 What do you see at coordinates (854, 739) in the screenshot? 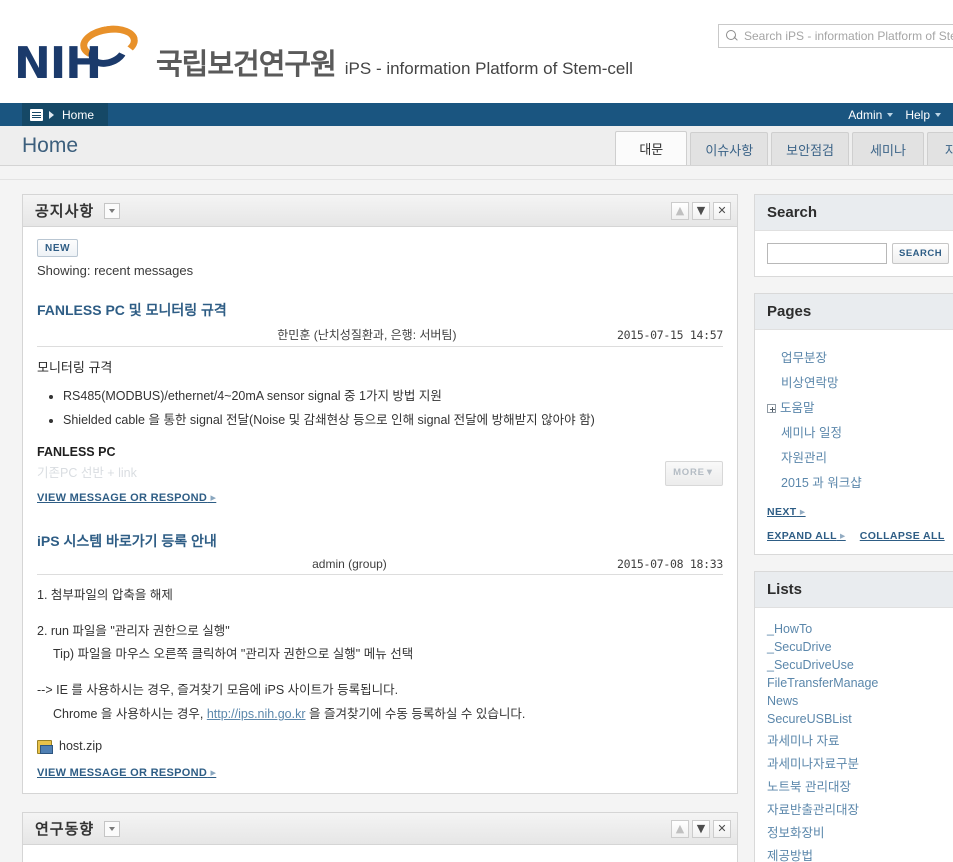
I see `list-item: 과세미나 자료` at bounding box center [854, 739].